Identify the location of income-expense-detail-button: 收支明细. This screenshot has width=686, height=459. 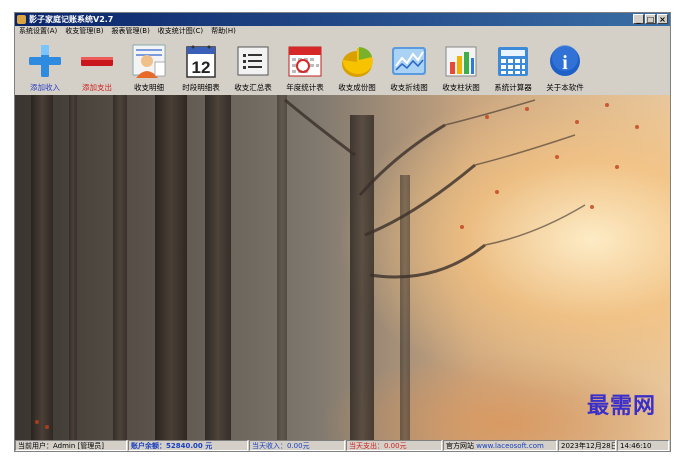
(149, 66).